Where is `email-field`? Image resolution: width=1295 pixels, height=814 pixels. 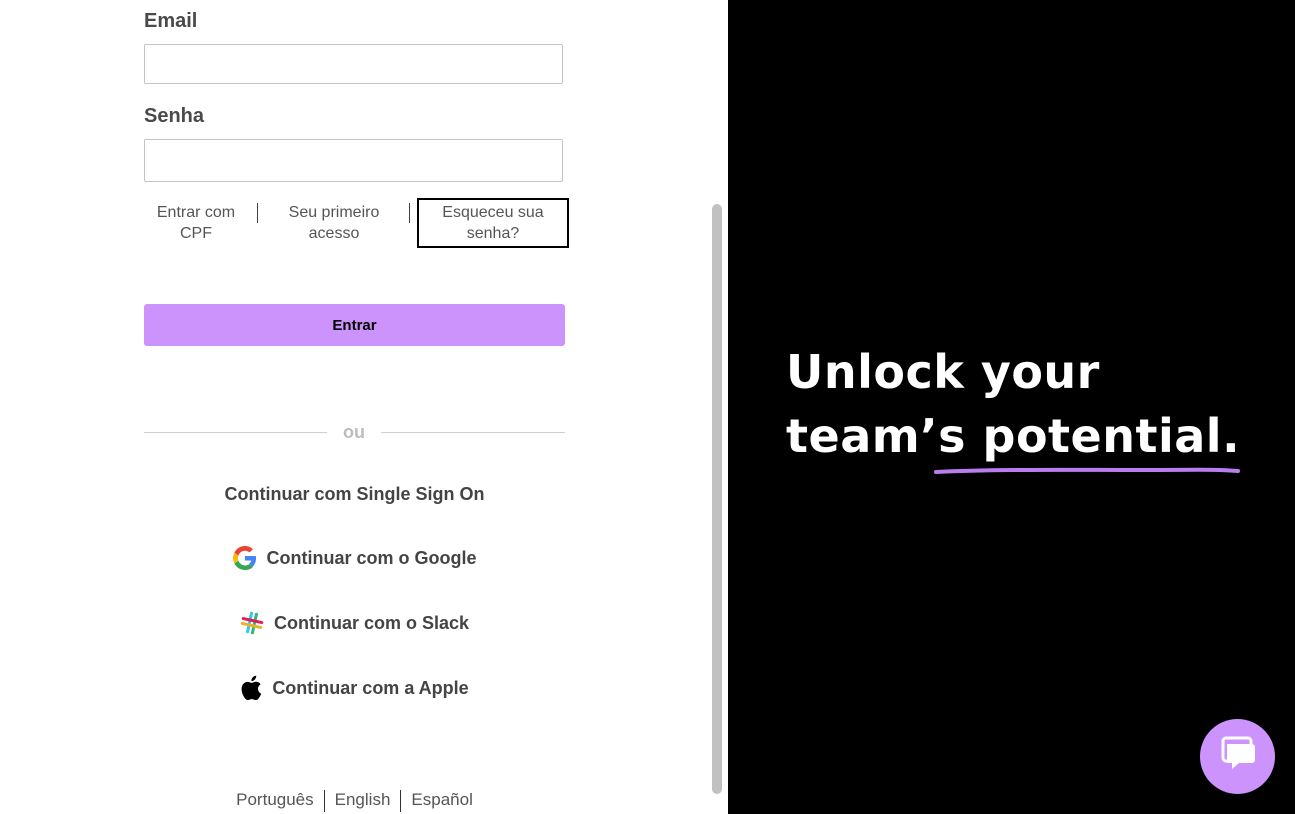 email-field is located at coordinates (353, 64).